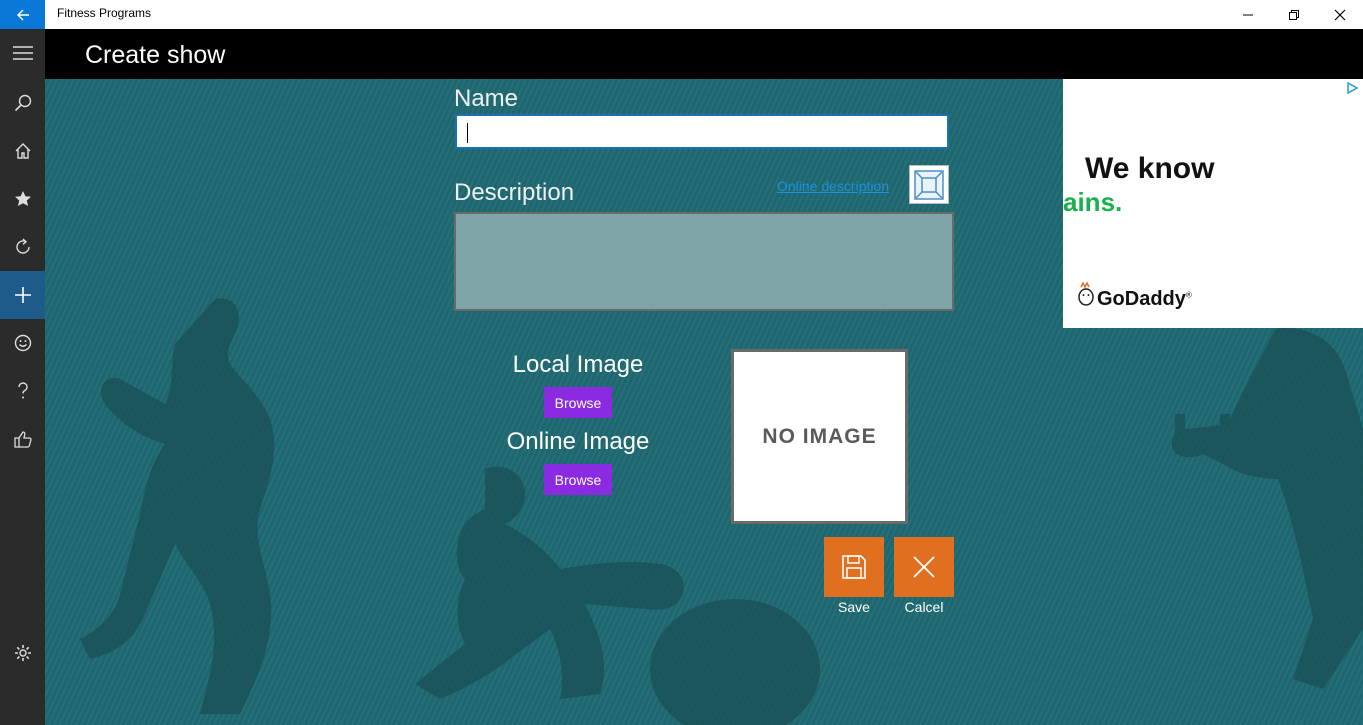 The image size is (1363, 725). What do you see at coordinates (578, 479) in the screenshot?
I see `online-image-browse-button: Browse` at bounding box center [578, 479].